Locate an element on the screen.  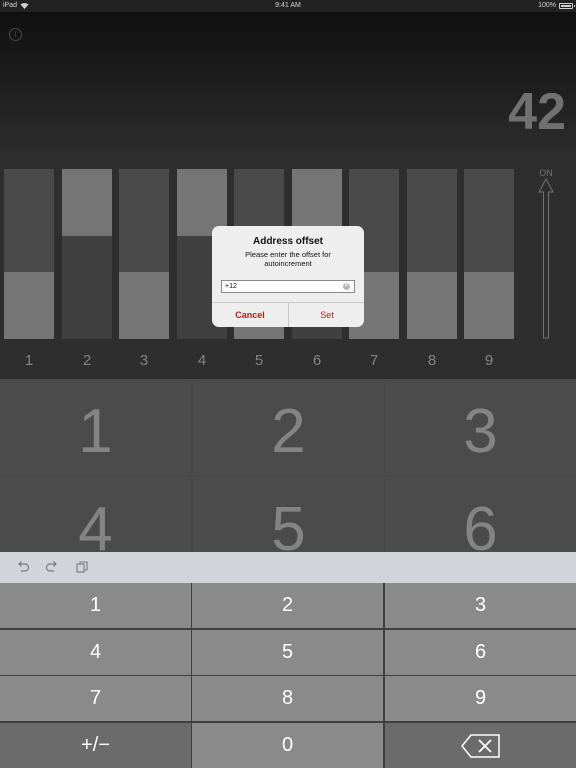
key-1: 1 is located at coordinates (95, 605).